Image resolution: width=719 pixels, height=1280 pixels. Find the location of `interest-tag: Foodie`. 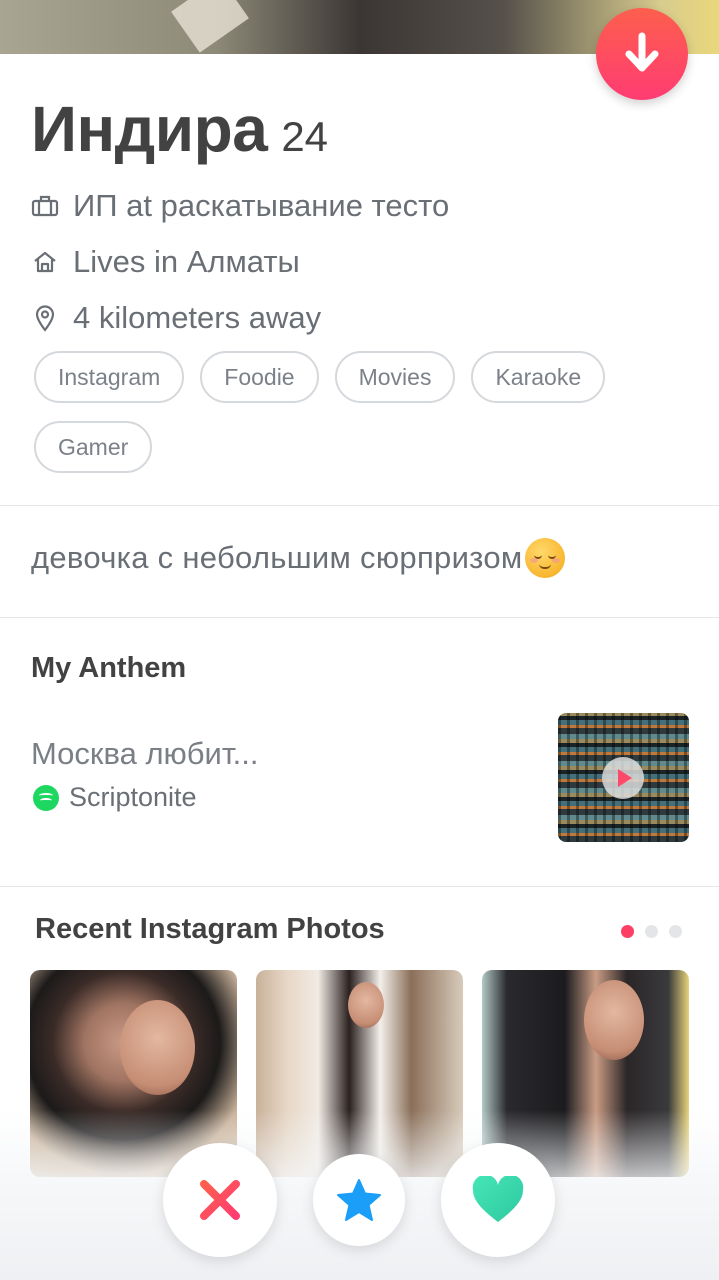

interest-tag: Foodie is located at coordinates (259, 377).